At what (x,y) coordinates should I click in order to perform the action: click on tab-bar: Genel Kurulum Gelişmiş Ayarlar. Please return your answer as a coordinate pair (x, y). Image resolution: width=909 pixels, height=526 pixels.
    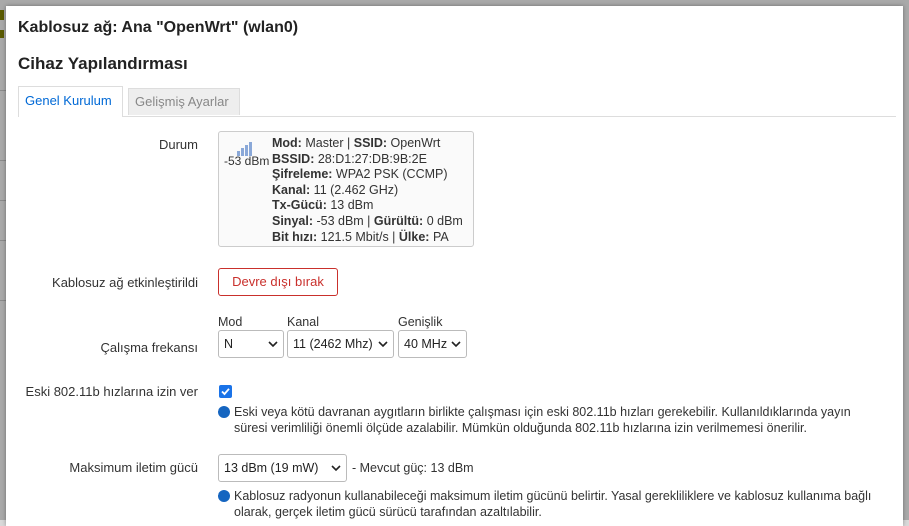
    Looking at the image, I should click on (457, 101).